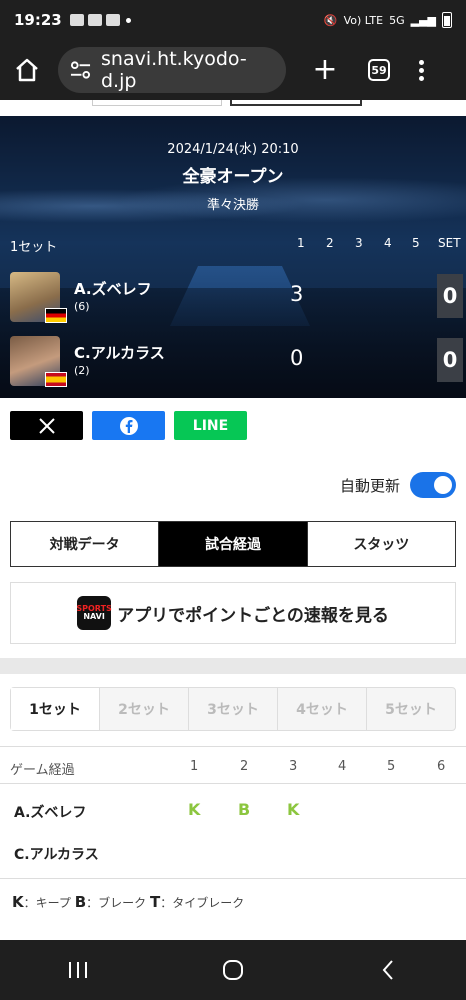 This screenshot has width=466, height=1000. I want to click on address-bar: snavi.ht.kyodo-d.jp, so click(172, 70).